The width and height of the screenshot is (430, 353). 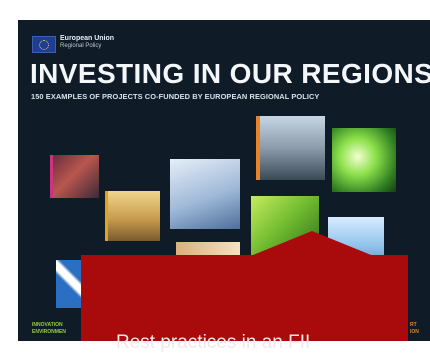 What do you see at coordinates (205, 194) in the screenshot?
I see `handshake-photo` at bounding box center [205, 194].